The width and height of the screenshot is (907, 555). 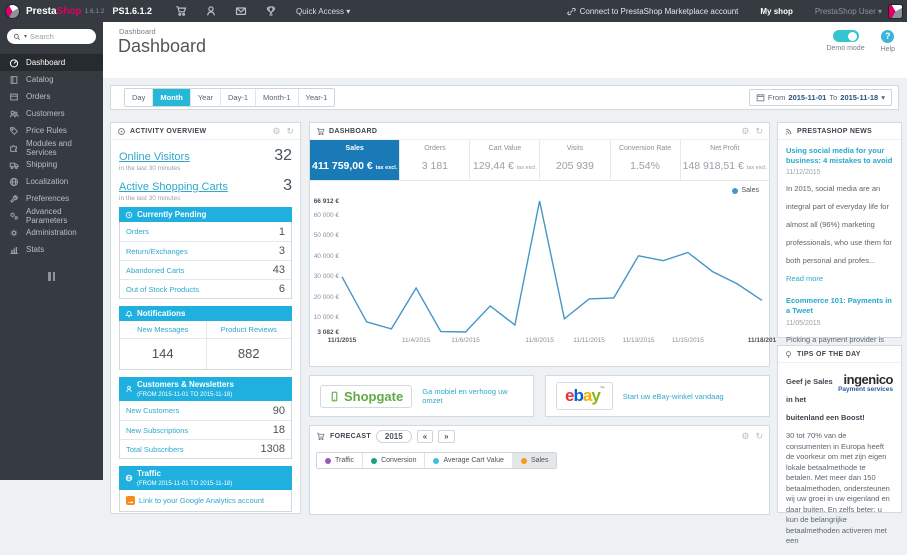 I want to click on returns-link: Return/Exchanges, so click(x=157, y=251).